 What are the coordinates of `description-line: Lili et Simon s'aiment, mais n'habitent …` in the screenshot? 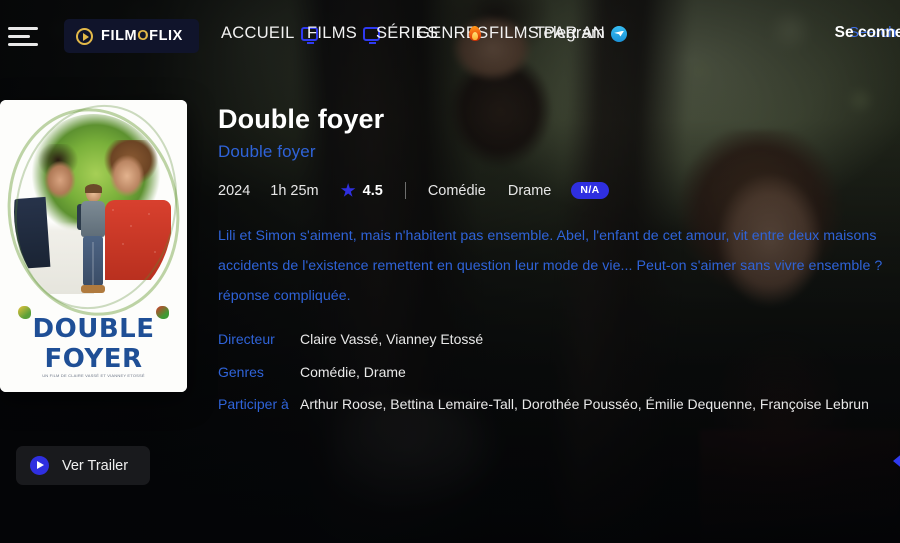 It's located at (547, 236).